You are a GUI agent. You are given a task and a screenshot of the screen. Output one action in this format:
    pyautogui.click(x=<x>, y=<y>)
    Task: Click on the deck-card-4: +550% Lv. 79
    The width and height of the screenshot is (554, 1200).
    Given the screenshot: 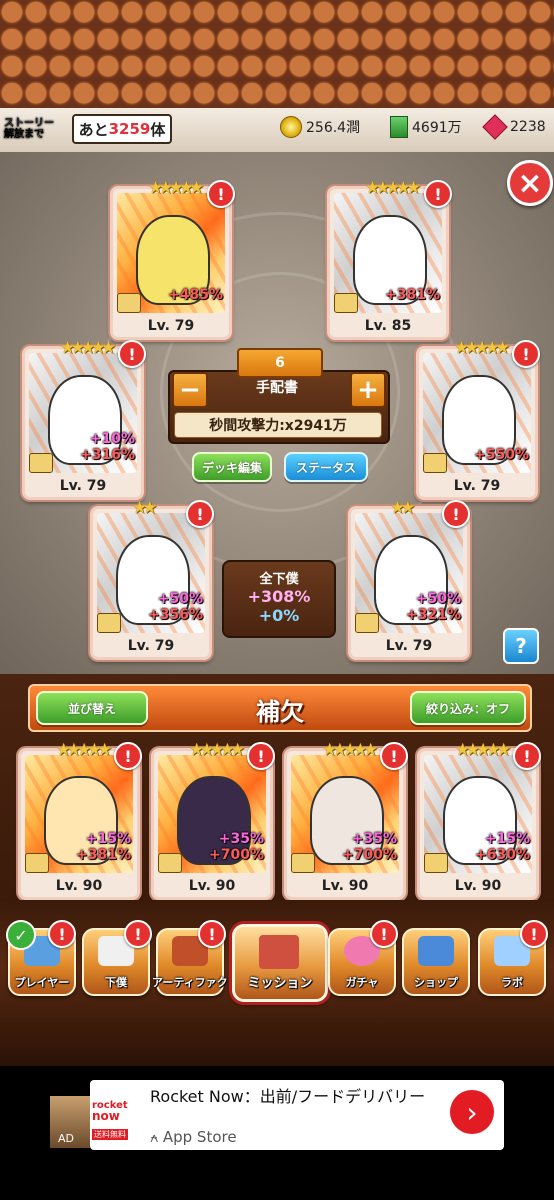 What is the action you would take?
    pyautogui.click(x=477, y=423)
    